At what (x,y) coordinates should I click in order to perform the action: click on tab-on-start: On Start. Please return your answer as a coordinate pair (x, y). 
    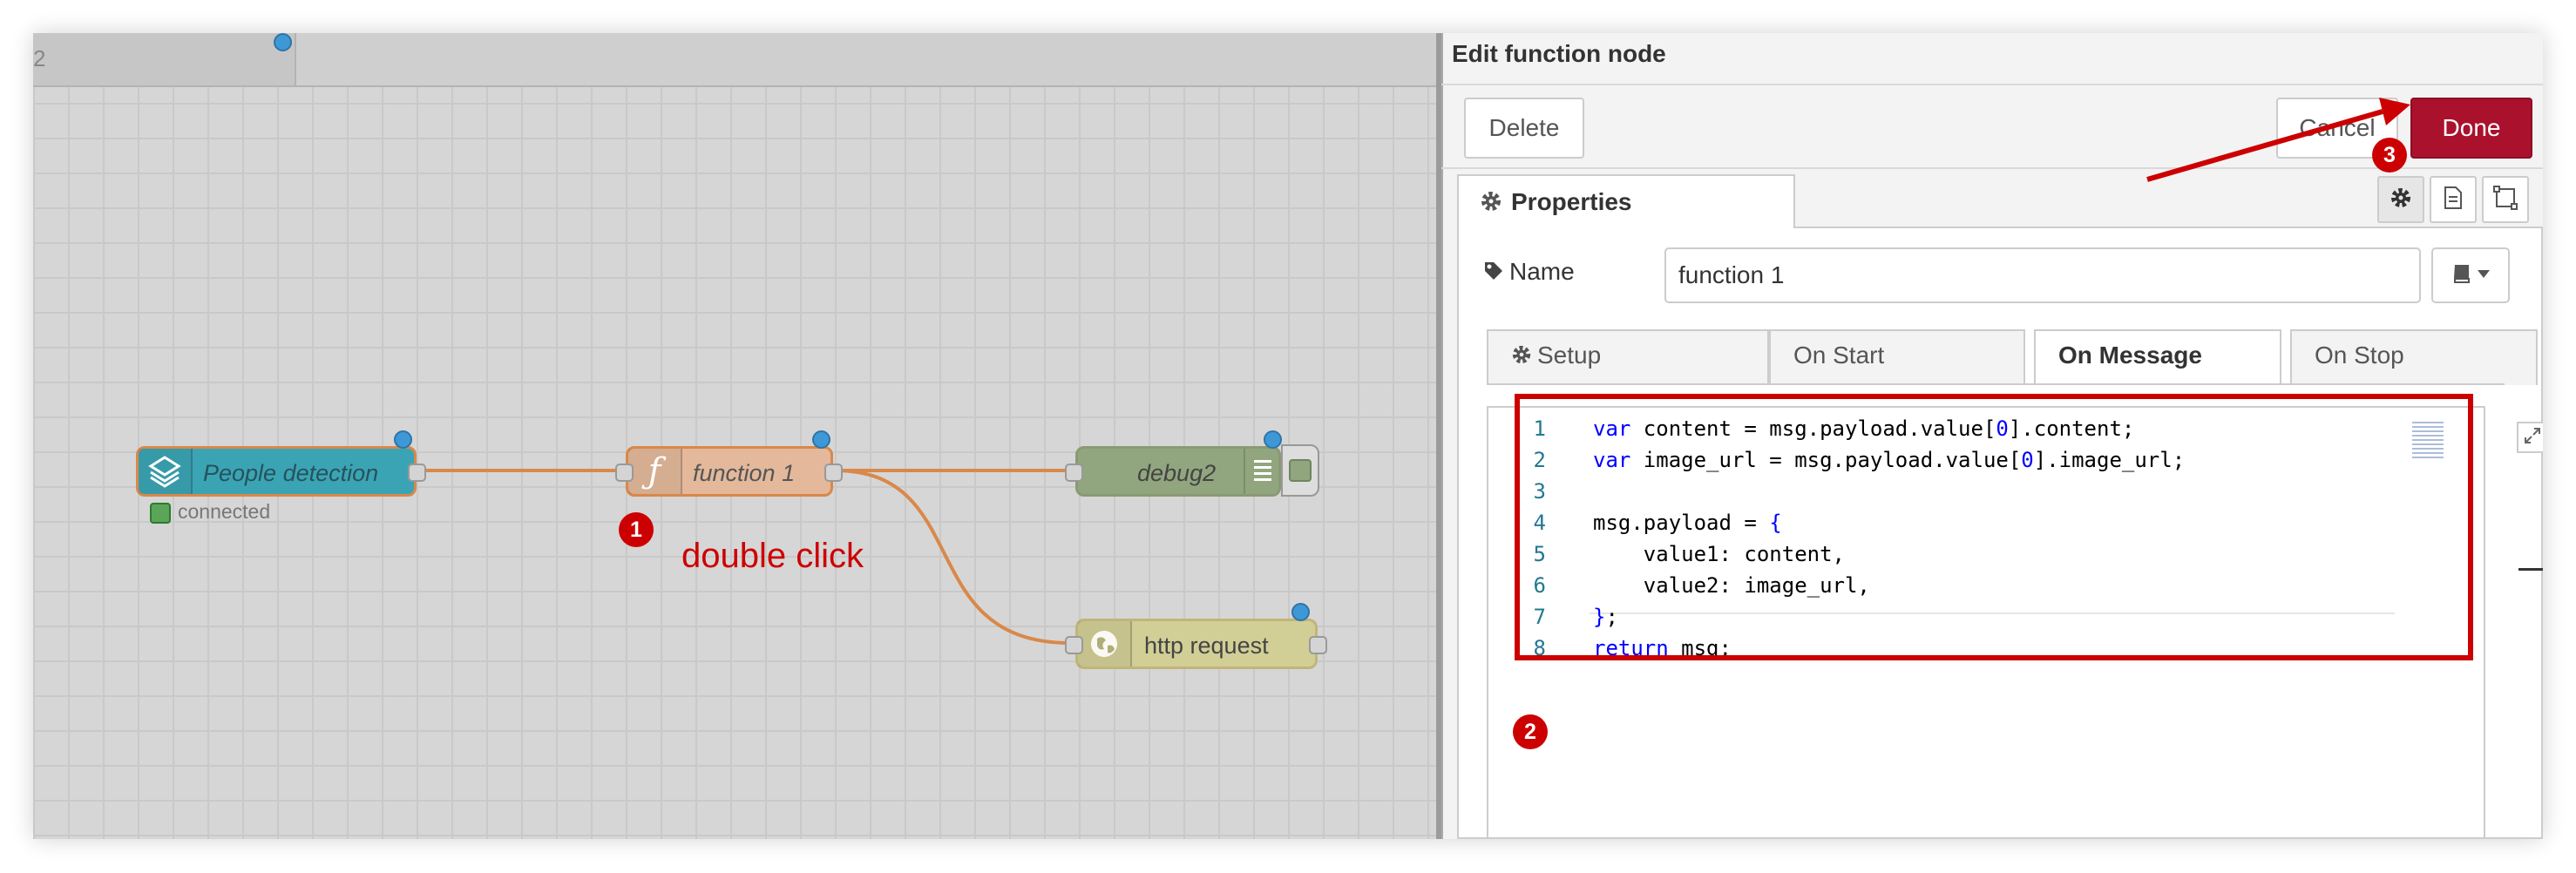
    Looking at the image, I should click on (1897, 357).